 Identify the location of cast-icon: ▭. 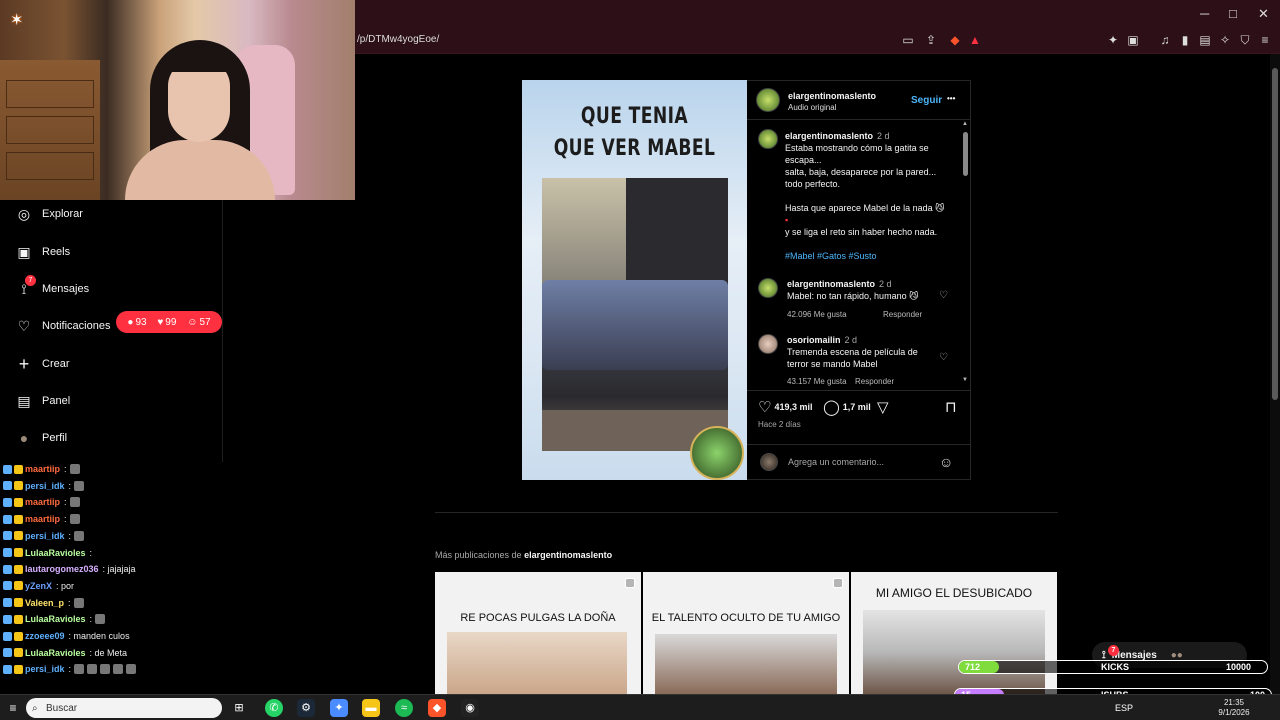
(908, 40).